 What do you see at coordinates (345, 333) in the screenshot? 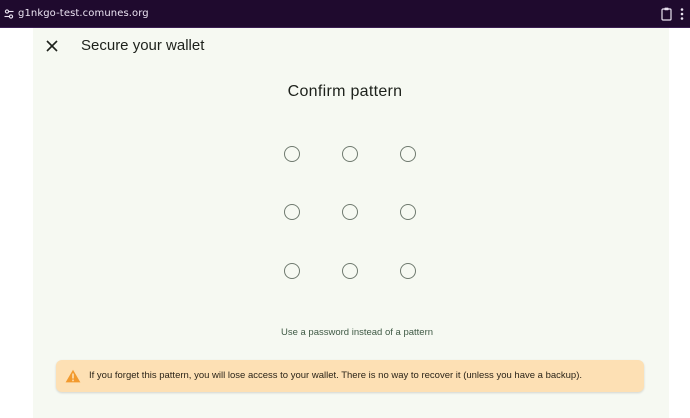
I see `use-password-link: Use a password instead of a pattern` at bounding box center [345, 333].